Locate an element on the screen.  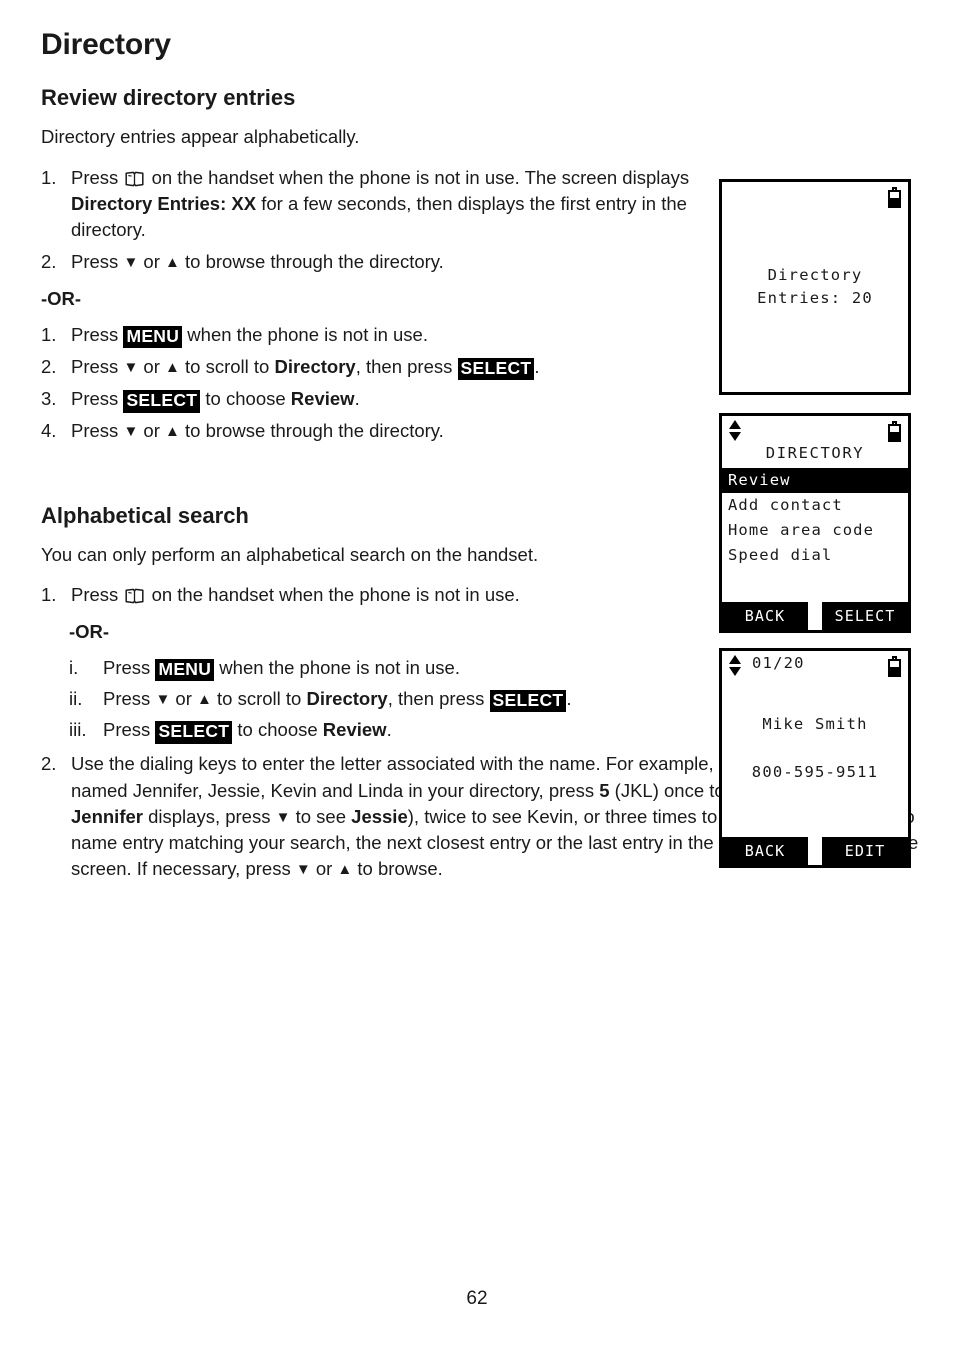
list-marker: 4. is located at coordinates (49, 431).